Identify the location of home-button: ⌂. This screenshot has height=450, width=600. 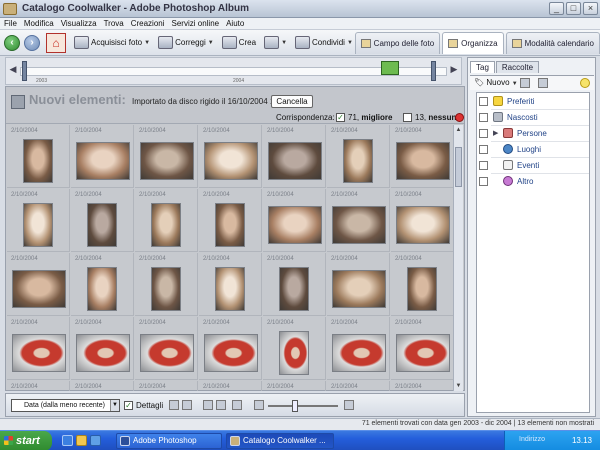
(56, 42).